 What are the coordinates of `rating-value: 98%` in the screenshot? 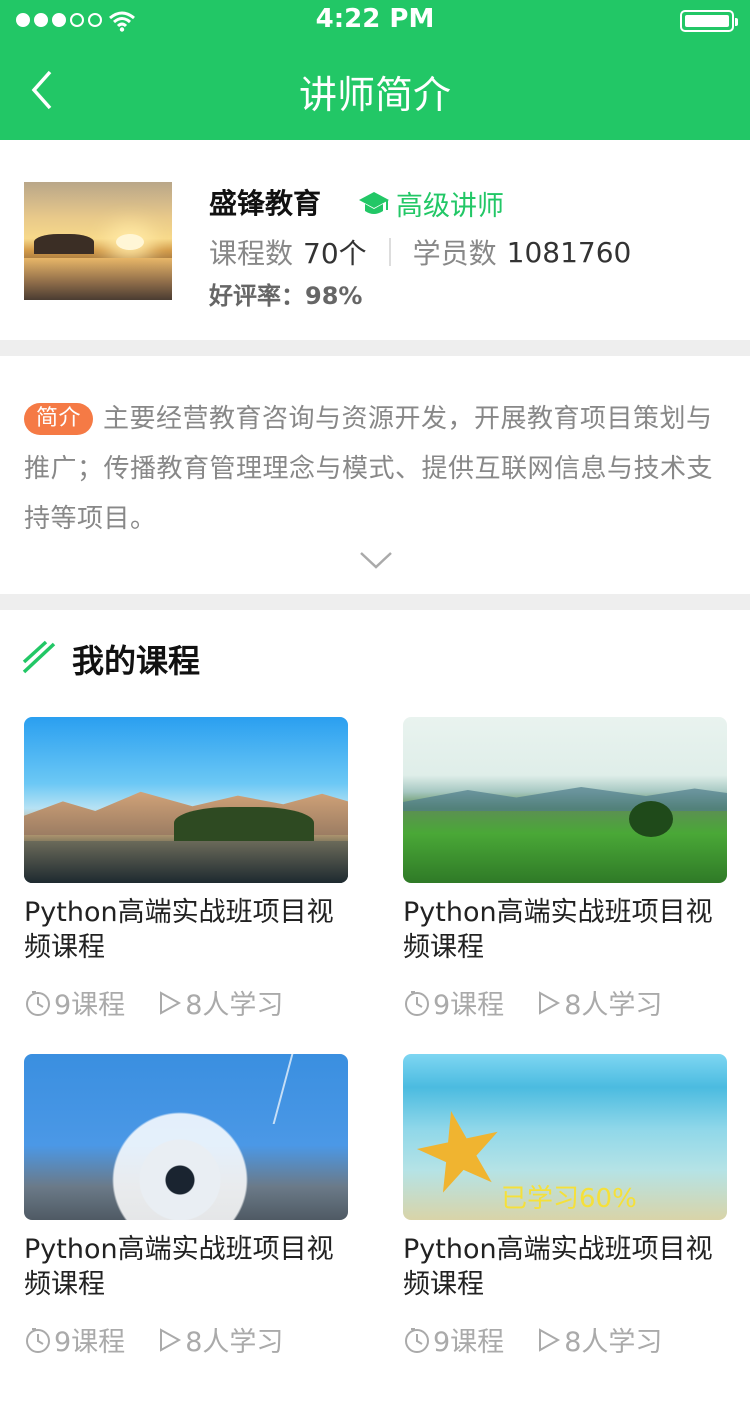 It's located at (334, 296).